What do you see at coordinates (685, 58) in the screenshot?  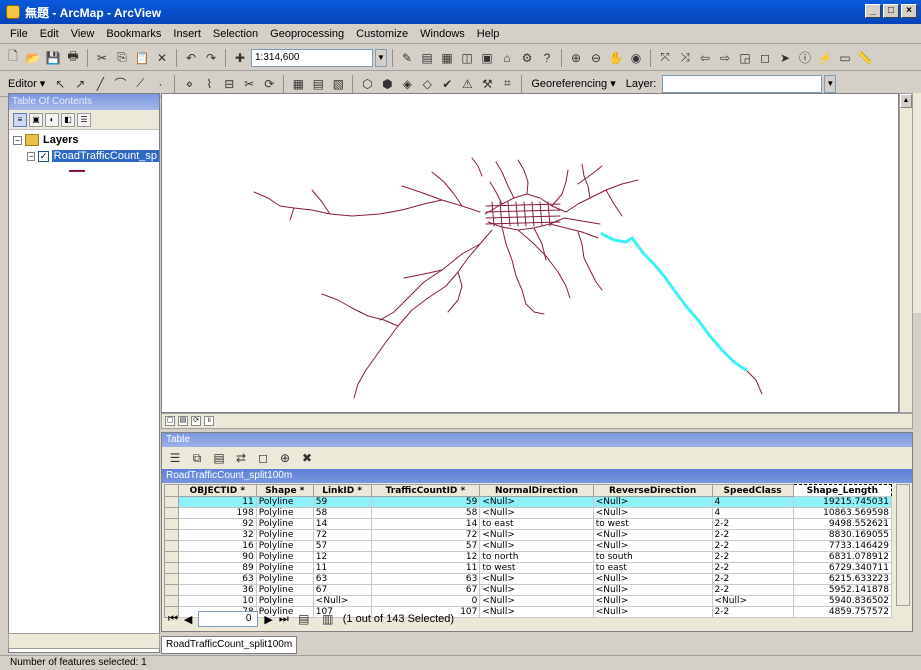 I see `fixed-zoom-out-icon: ⤨` at bounding box center [685, 58].